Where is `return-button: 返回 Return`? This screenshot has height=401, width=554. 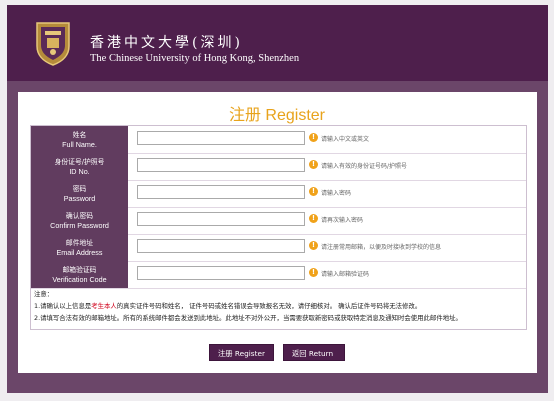 return-button: 返回 Return is located at coordinates (314, 352).